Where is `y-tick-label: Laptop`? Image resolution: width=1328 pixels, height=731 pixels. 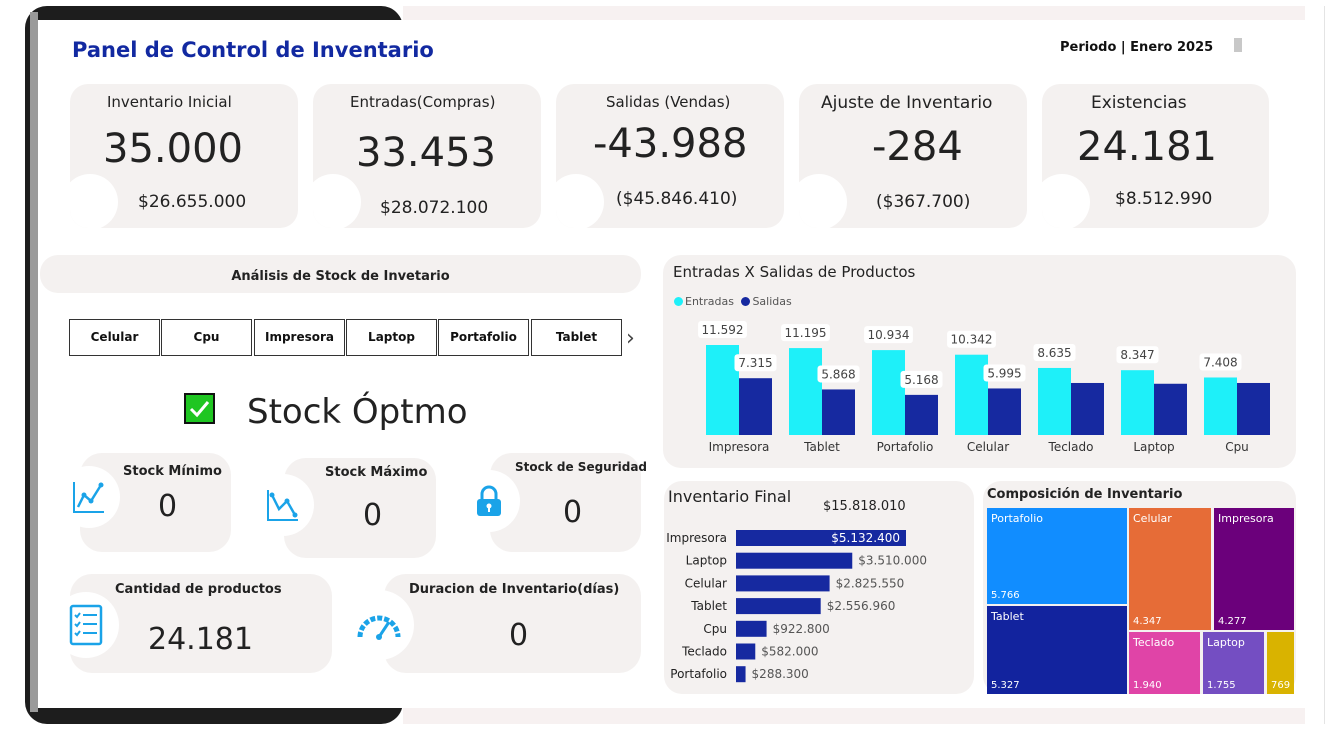
y-tick-label: Laptop is located at coordinates (706, 561).